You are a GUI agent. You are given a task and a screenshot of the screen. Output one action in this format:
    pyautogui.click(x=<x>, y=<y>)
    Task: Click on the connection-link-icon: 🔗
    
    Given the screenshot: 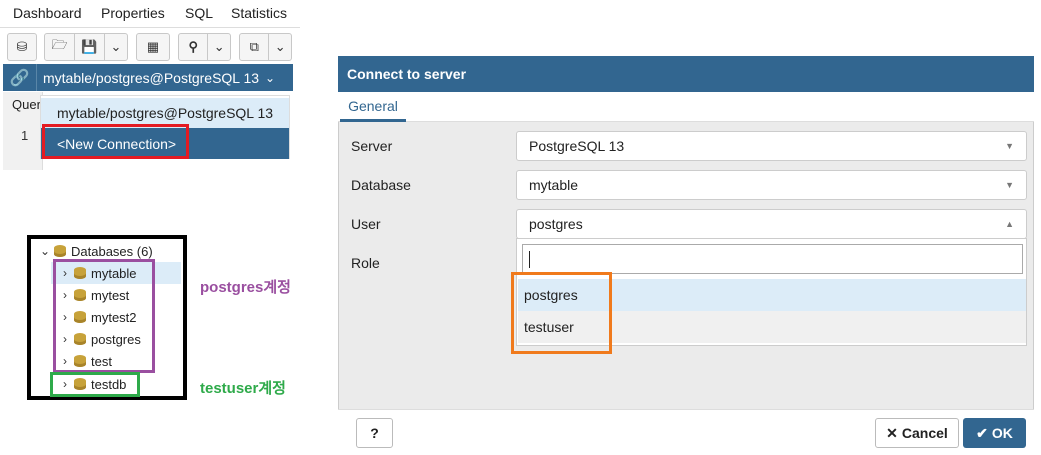 What is the action you would take?
    pyautogui.click(x=20, y=77)
    